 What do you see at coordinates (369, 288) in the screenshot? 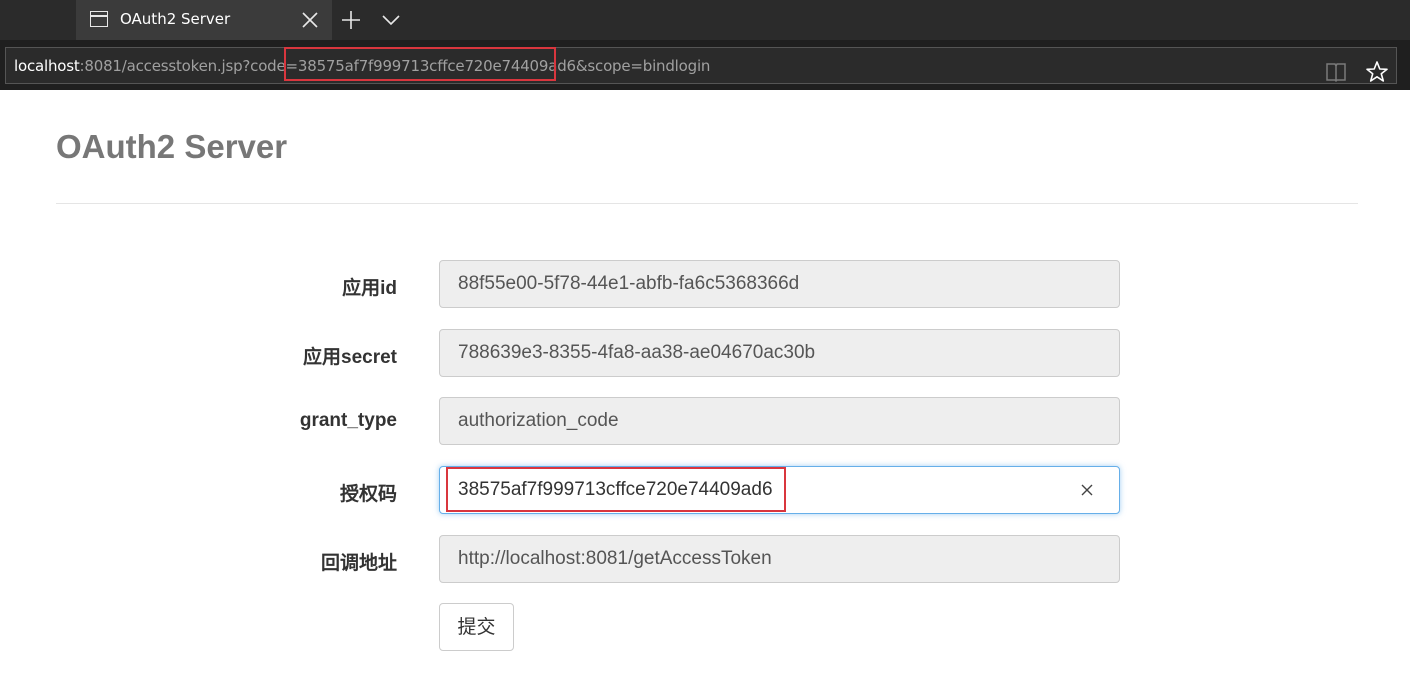
I see `app-id-label: 应用id` at bounding box center [369, 288].